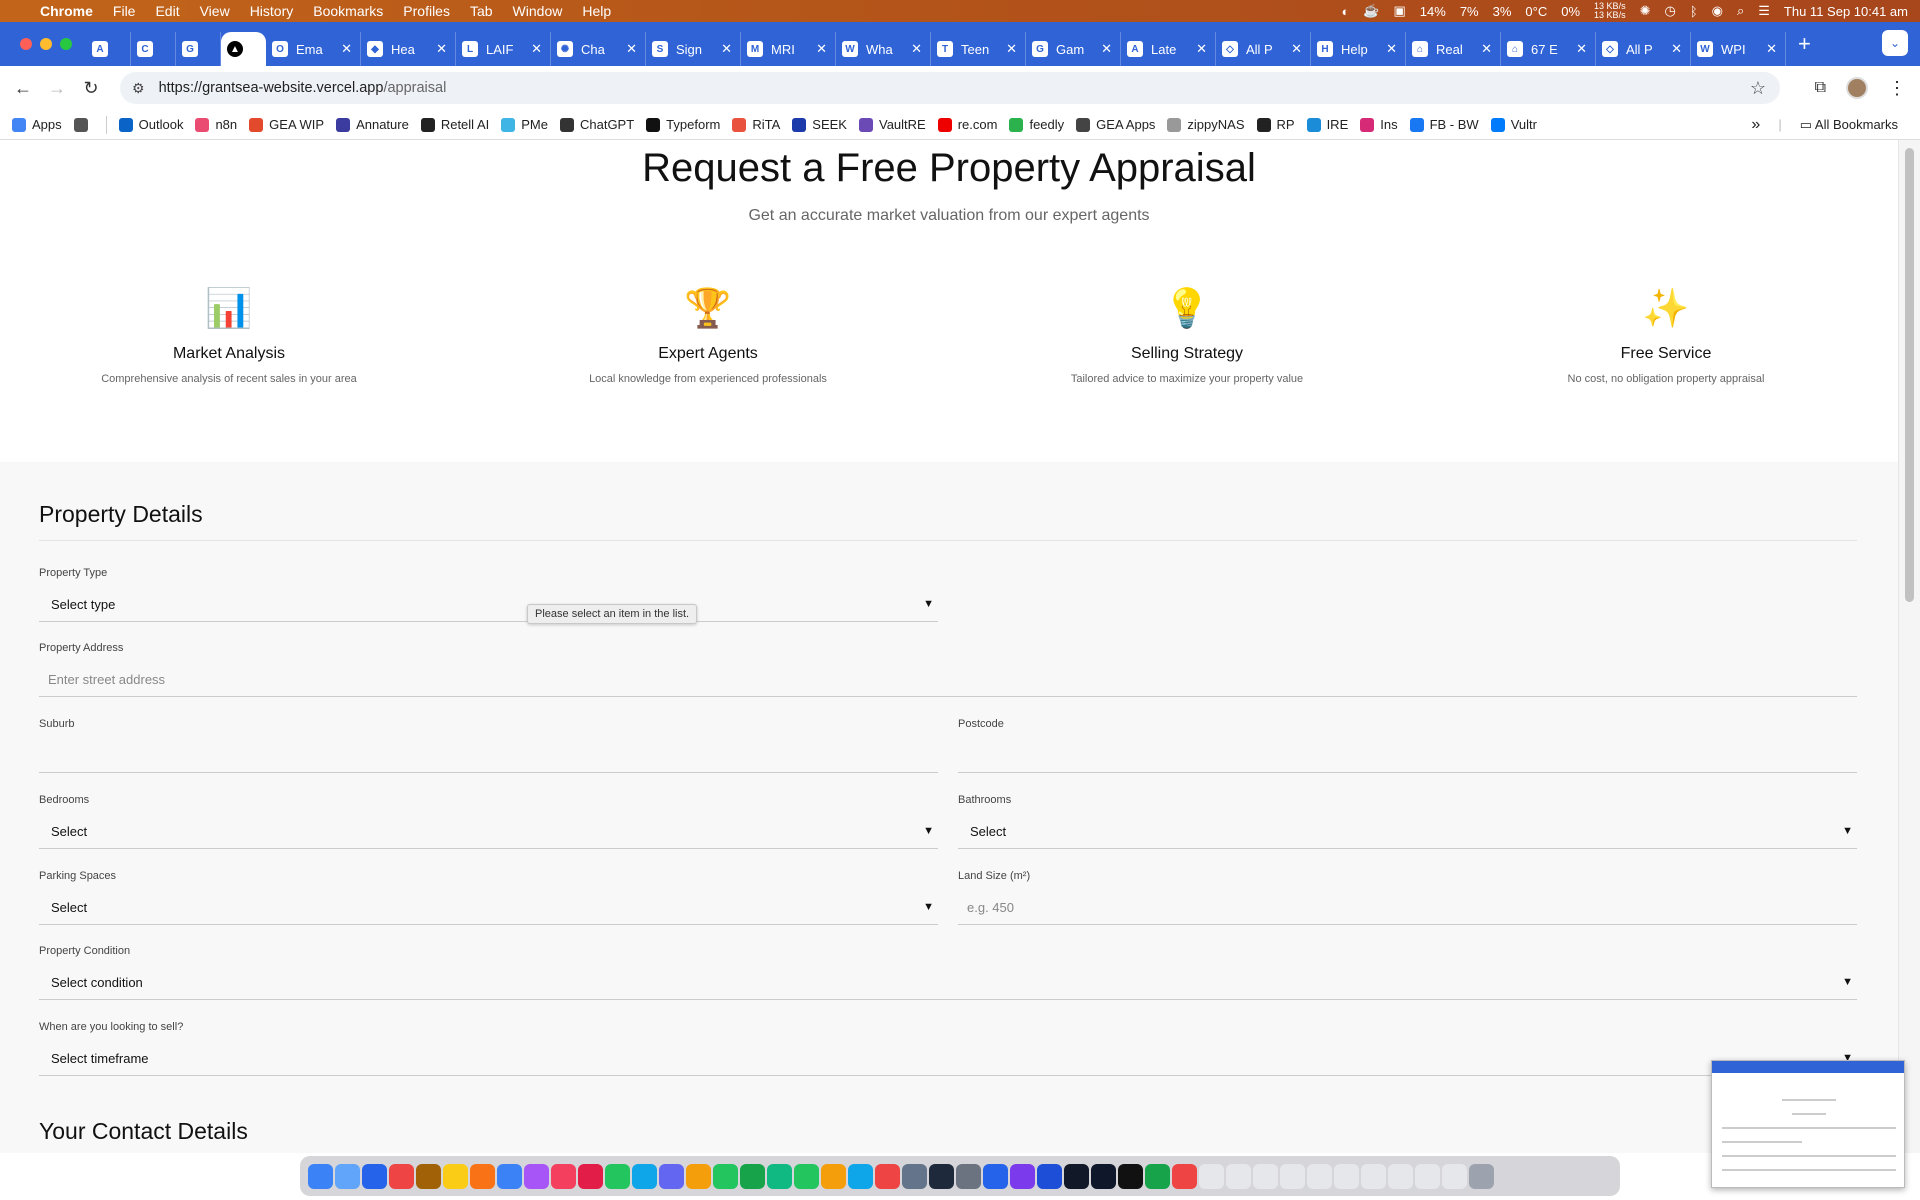 The height and width of the screenshot is (1200, 1920). Describe the element at coordinates (66, 44) in the screenshot. I see `zoom-window-button` at that location.